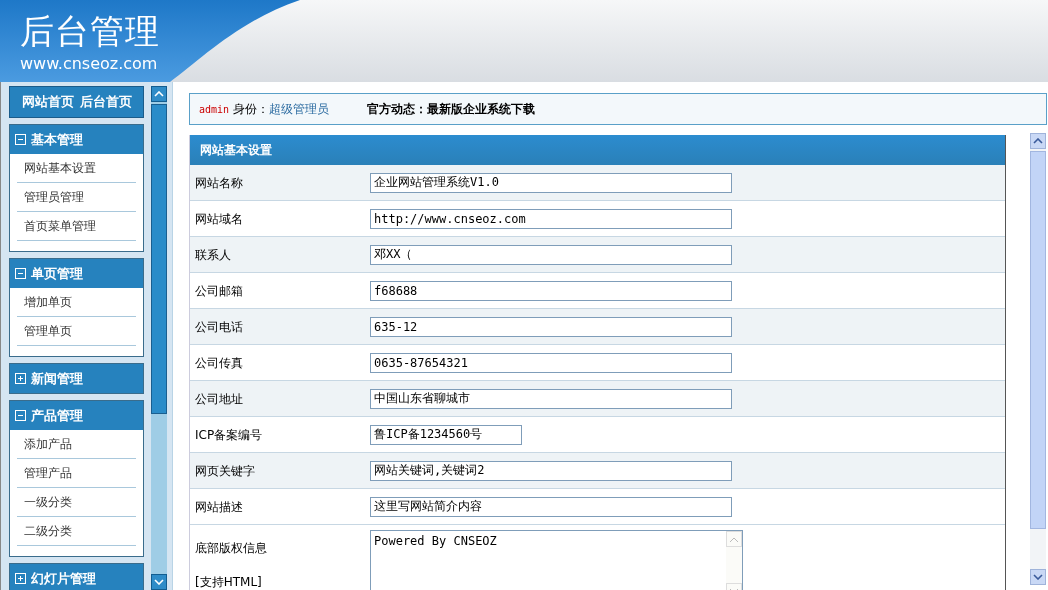 Image resolution: width=1048 pixels, height=590 pixels. What do you see at coordinates (597, 150) in the screenshot?
I see `panel-header: 网站基本设置` at bounding box center [597, 150].